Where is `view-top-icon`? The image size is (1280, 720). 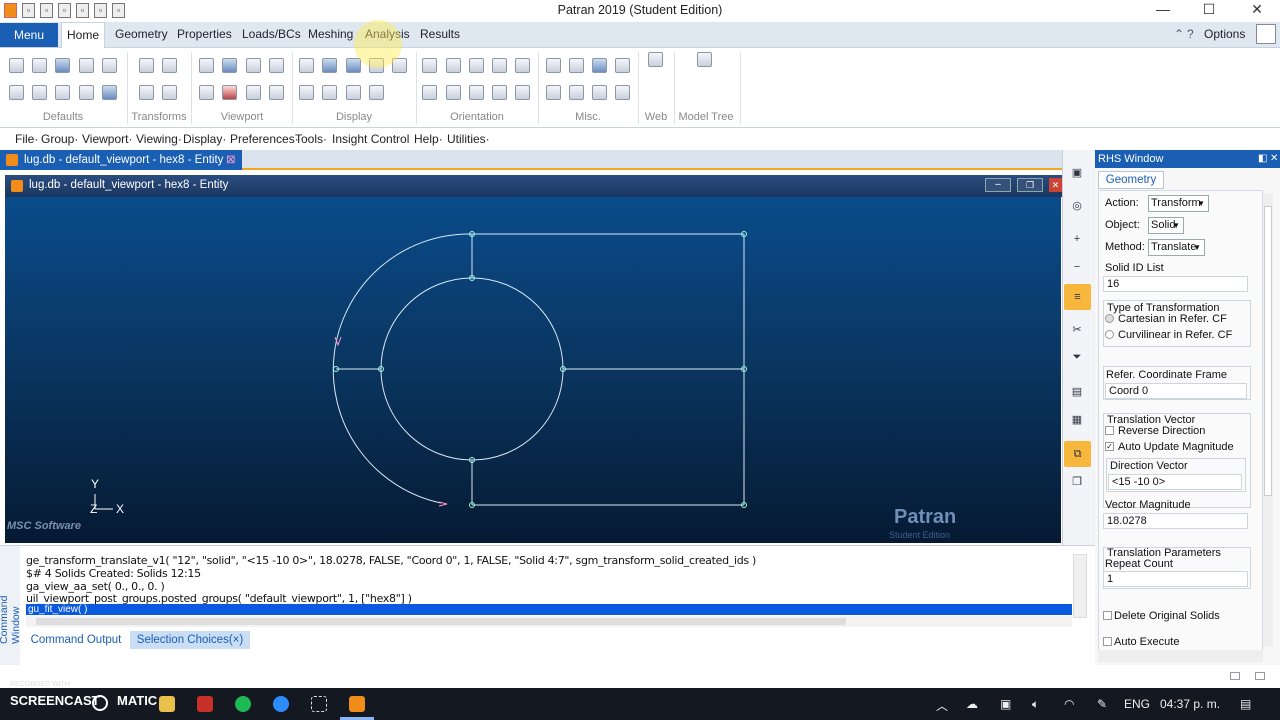 view-top-icon is located at coordinates (476, 65).